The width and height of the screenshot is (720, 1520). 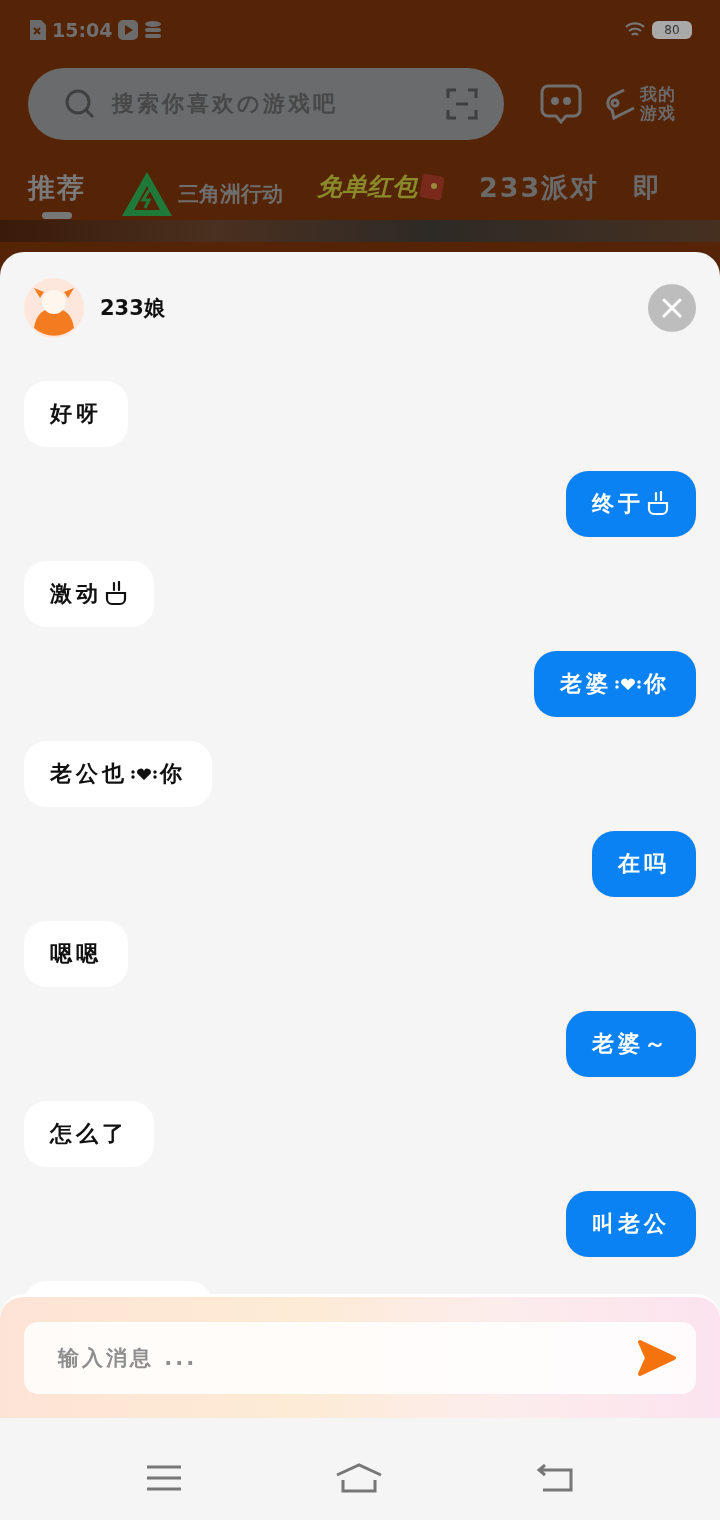 What do you see at coordinates (462, 104) in the screenshot?
I see `scan-icon` at bounding box center [462, 104].